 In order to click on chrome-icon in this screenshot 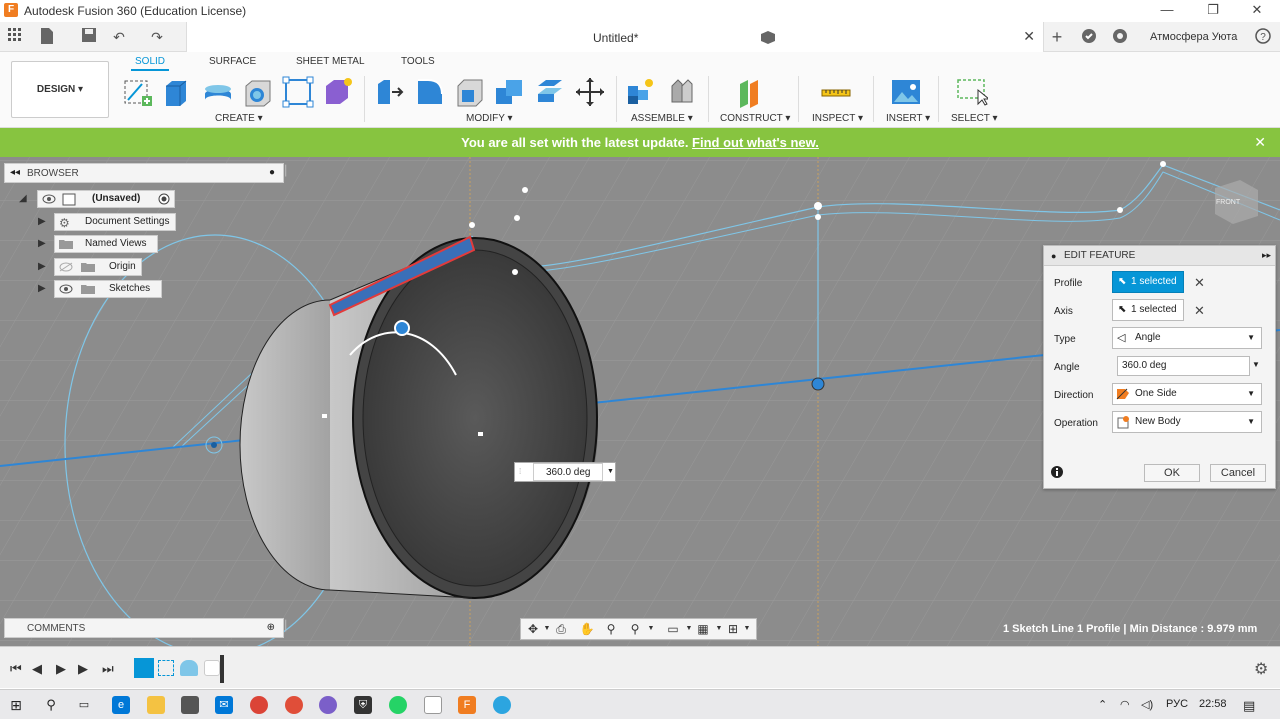, I will do `click(259, 705)`.